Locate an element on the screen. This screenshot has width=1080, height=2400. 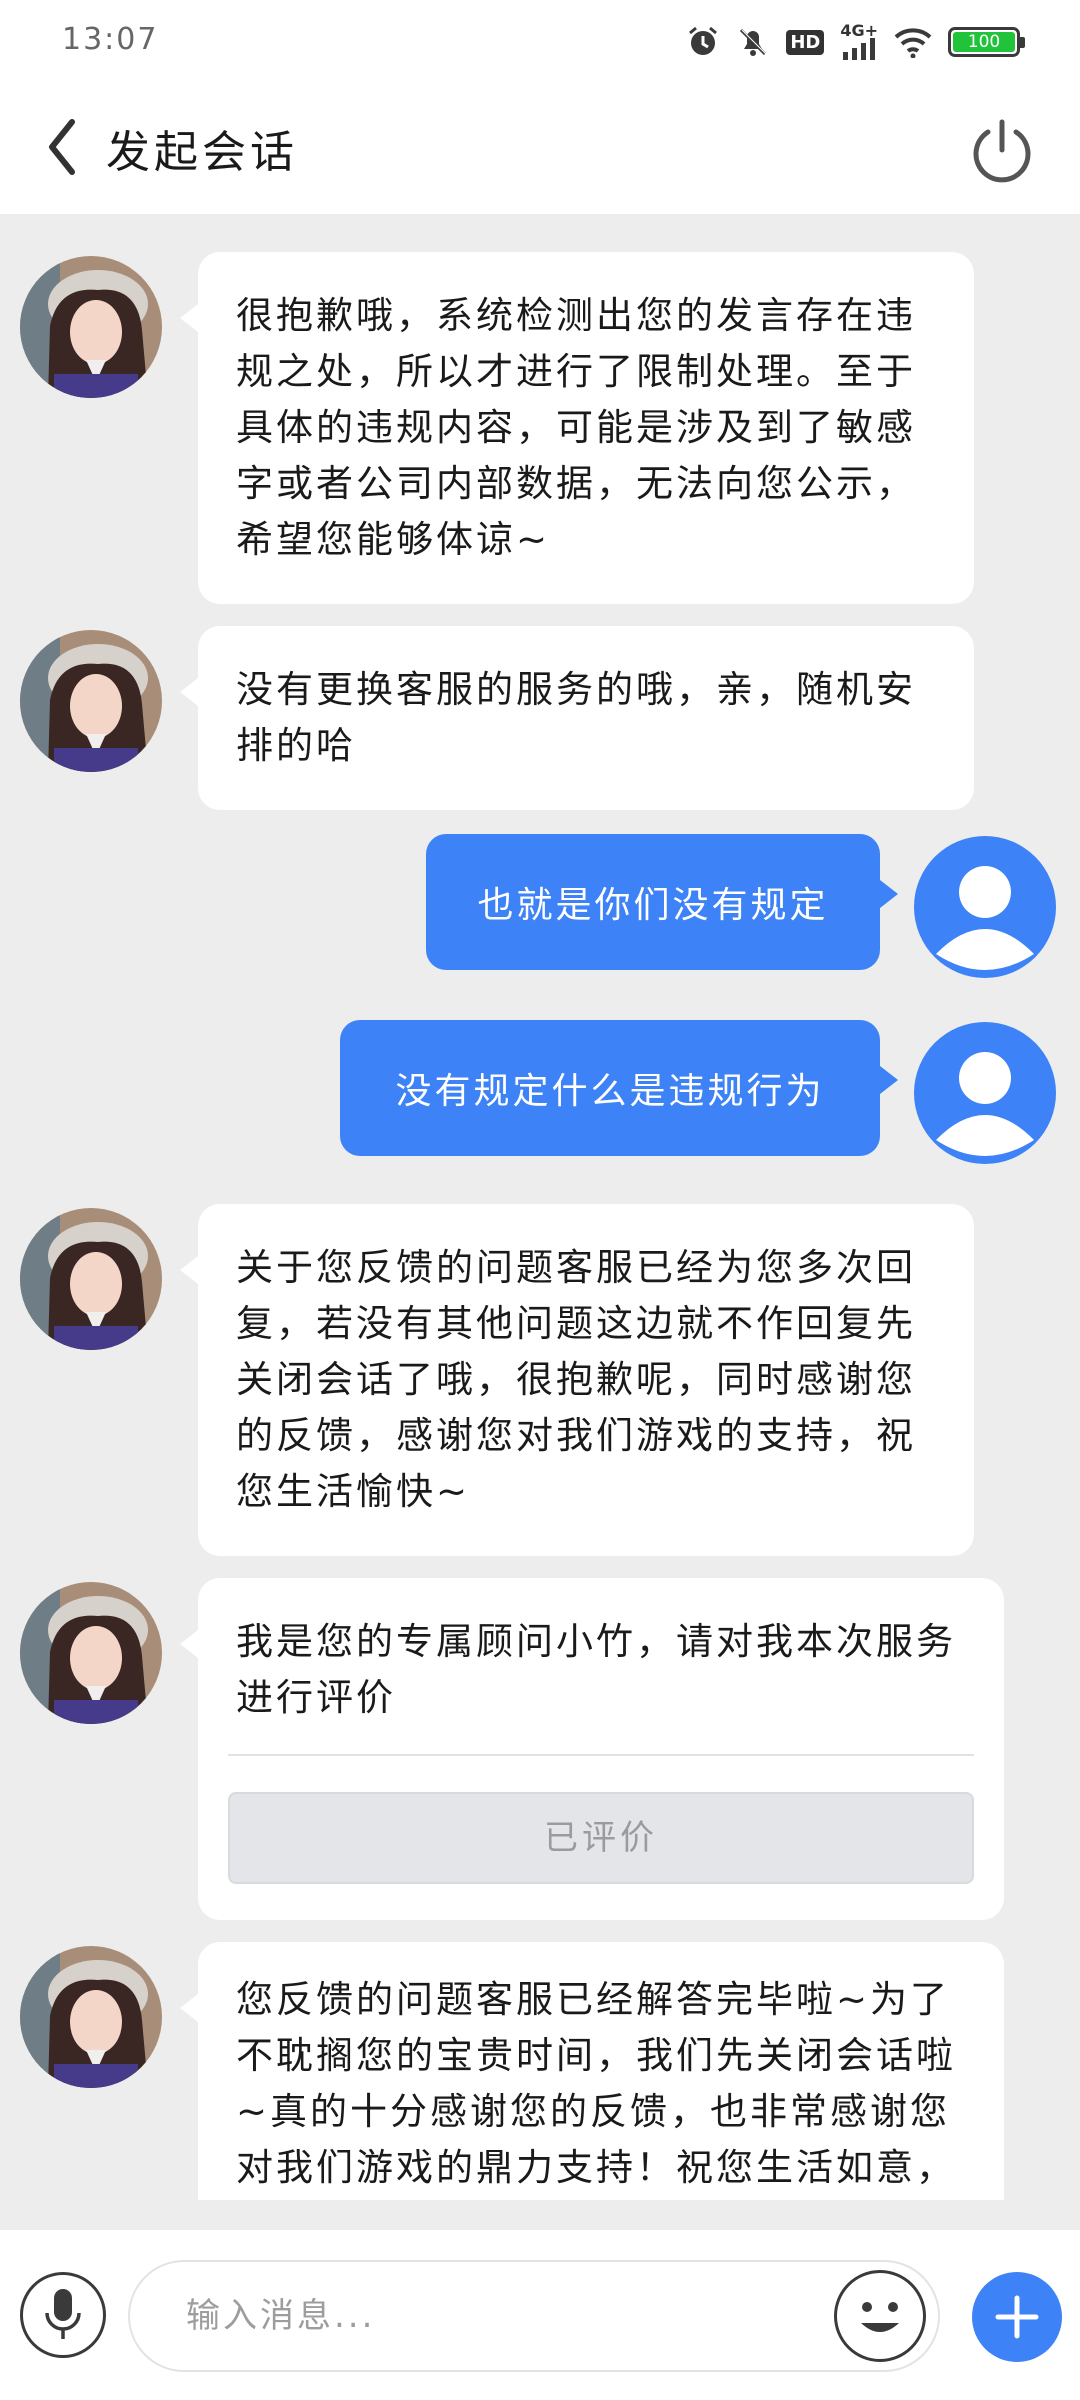
rating-card: 我是您的专属顾问小竹，请对我本次服务进行评价 已评价 is located at coordinates (592, 1749).